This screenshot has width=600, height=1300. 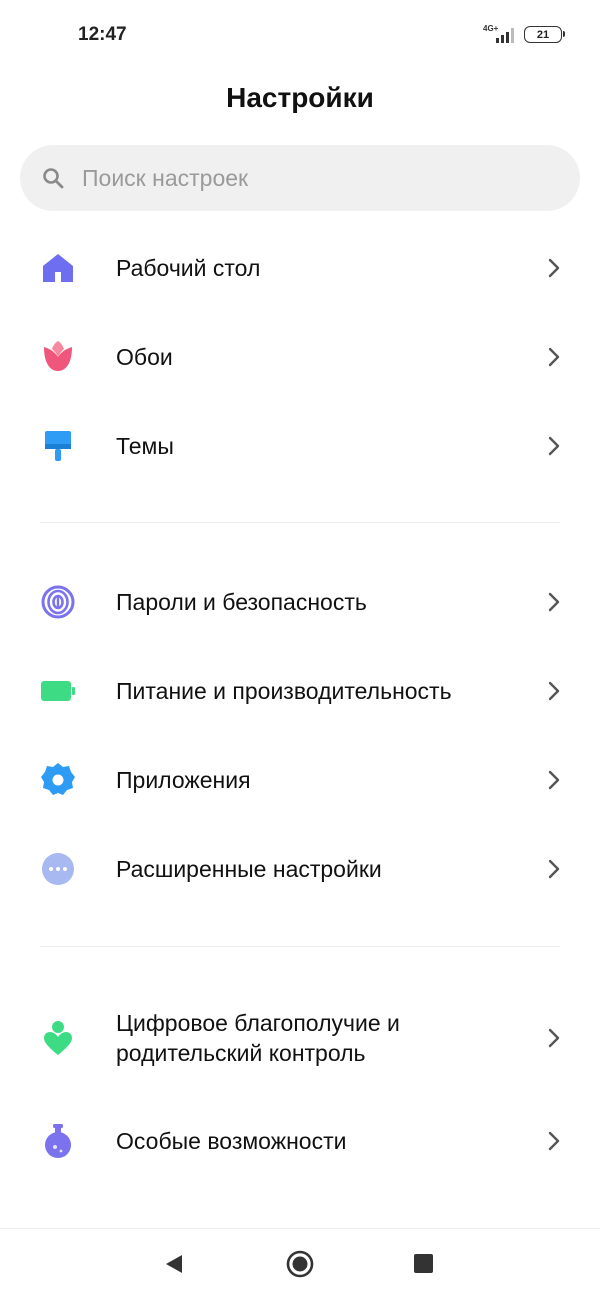 What do you see at coordinates (317, 178) in the screenshot?
I see `search-input` at bounding box center [317, 178].